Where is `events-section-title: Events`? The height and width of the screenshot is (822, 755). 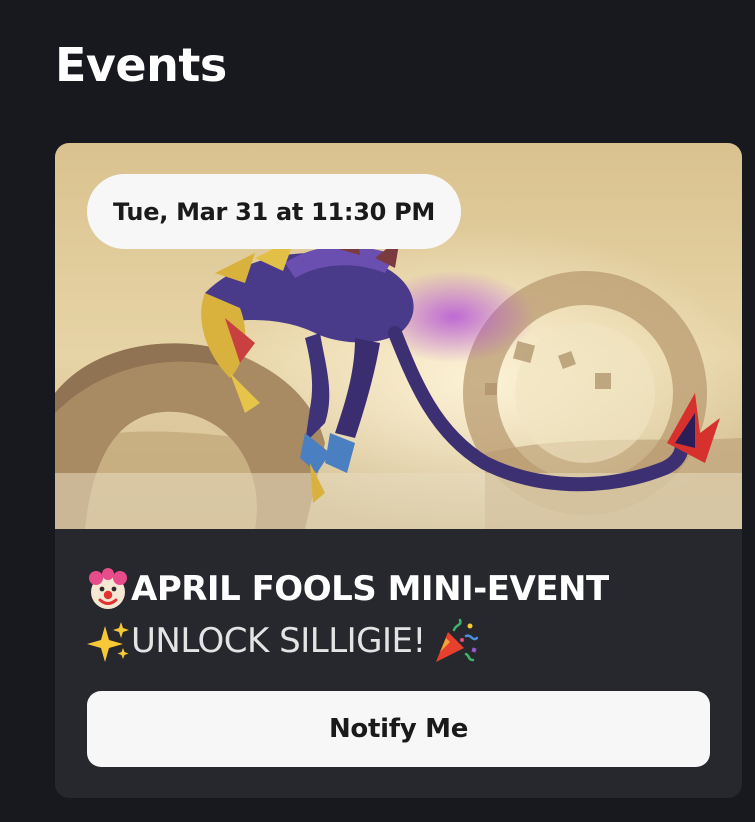
events-section-title: Events is located at coordinates (141, 65).